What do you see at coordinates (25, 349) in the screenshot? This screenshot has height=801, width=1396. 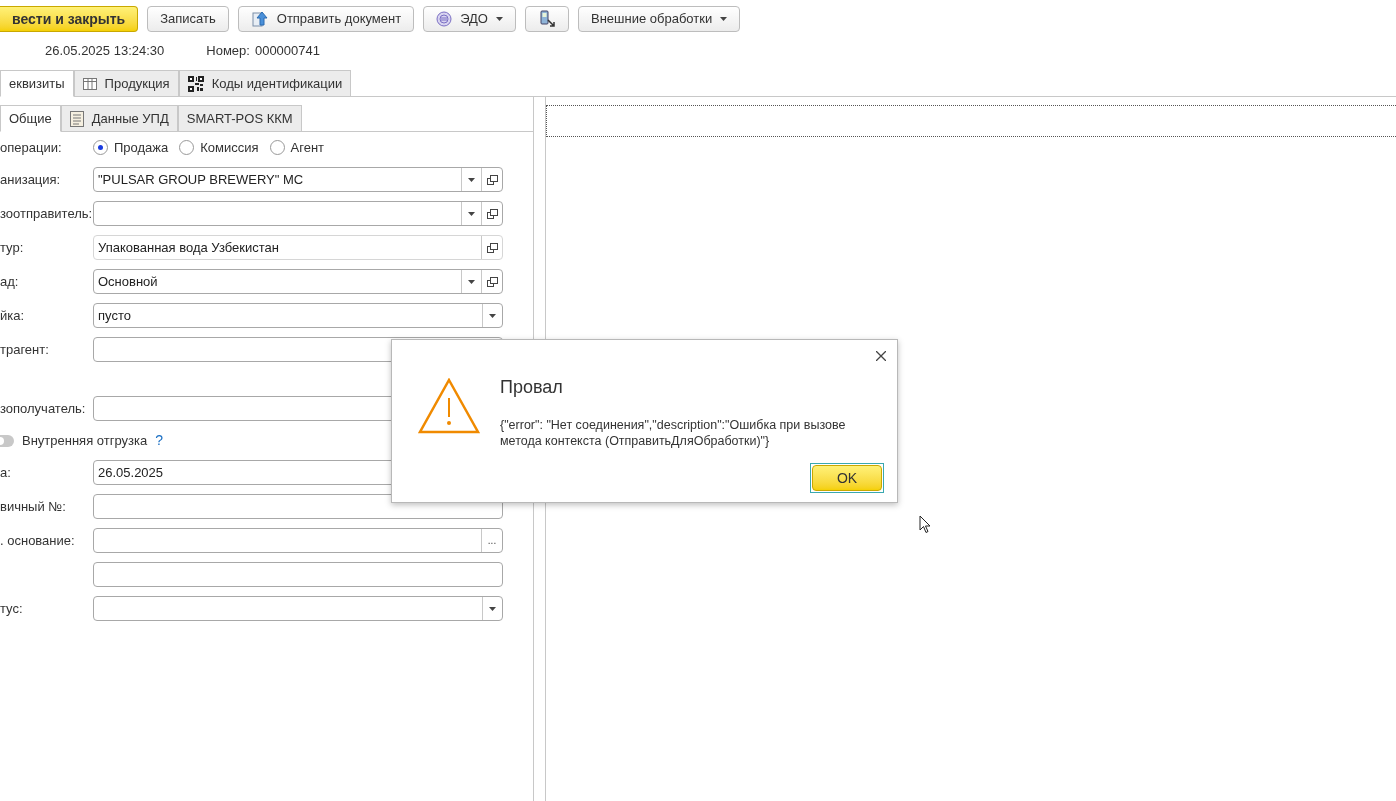 I see `field-label: трагент:` at bounding box center [25, 349].